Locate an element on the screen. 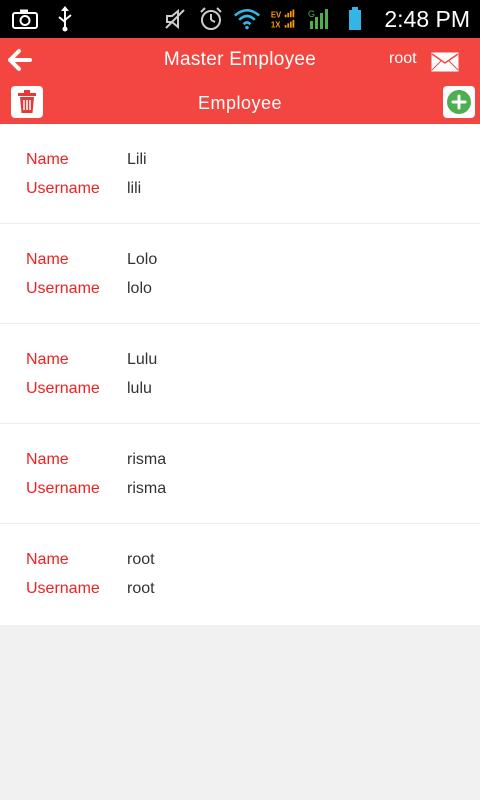  username-value: risma is located at coordinates (147, 488).